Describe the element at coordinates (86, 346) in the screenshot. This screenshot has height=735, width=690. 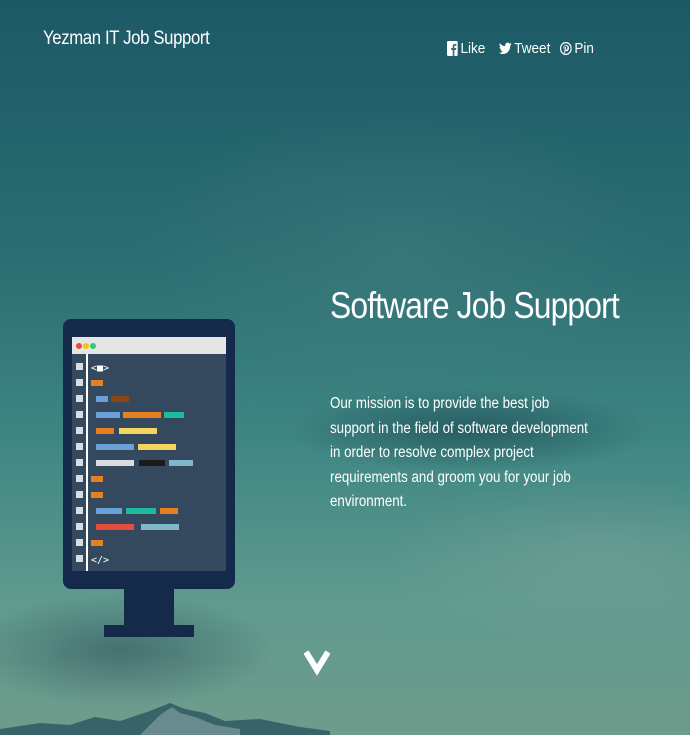
I see `window-minimize-dot` at that location.